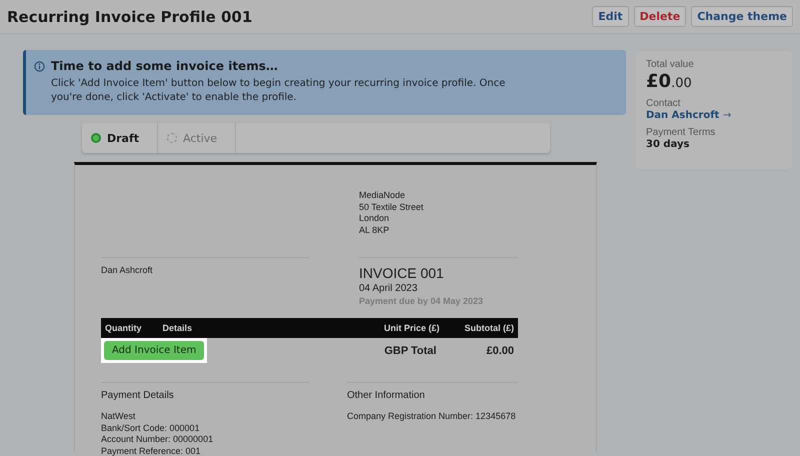  What do you see at coordinates (410, 350) in the screenshot?
I see `total-label: GBP Total` at bounding box center [410, 350].